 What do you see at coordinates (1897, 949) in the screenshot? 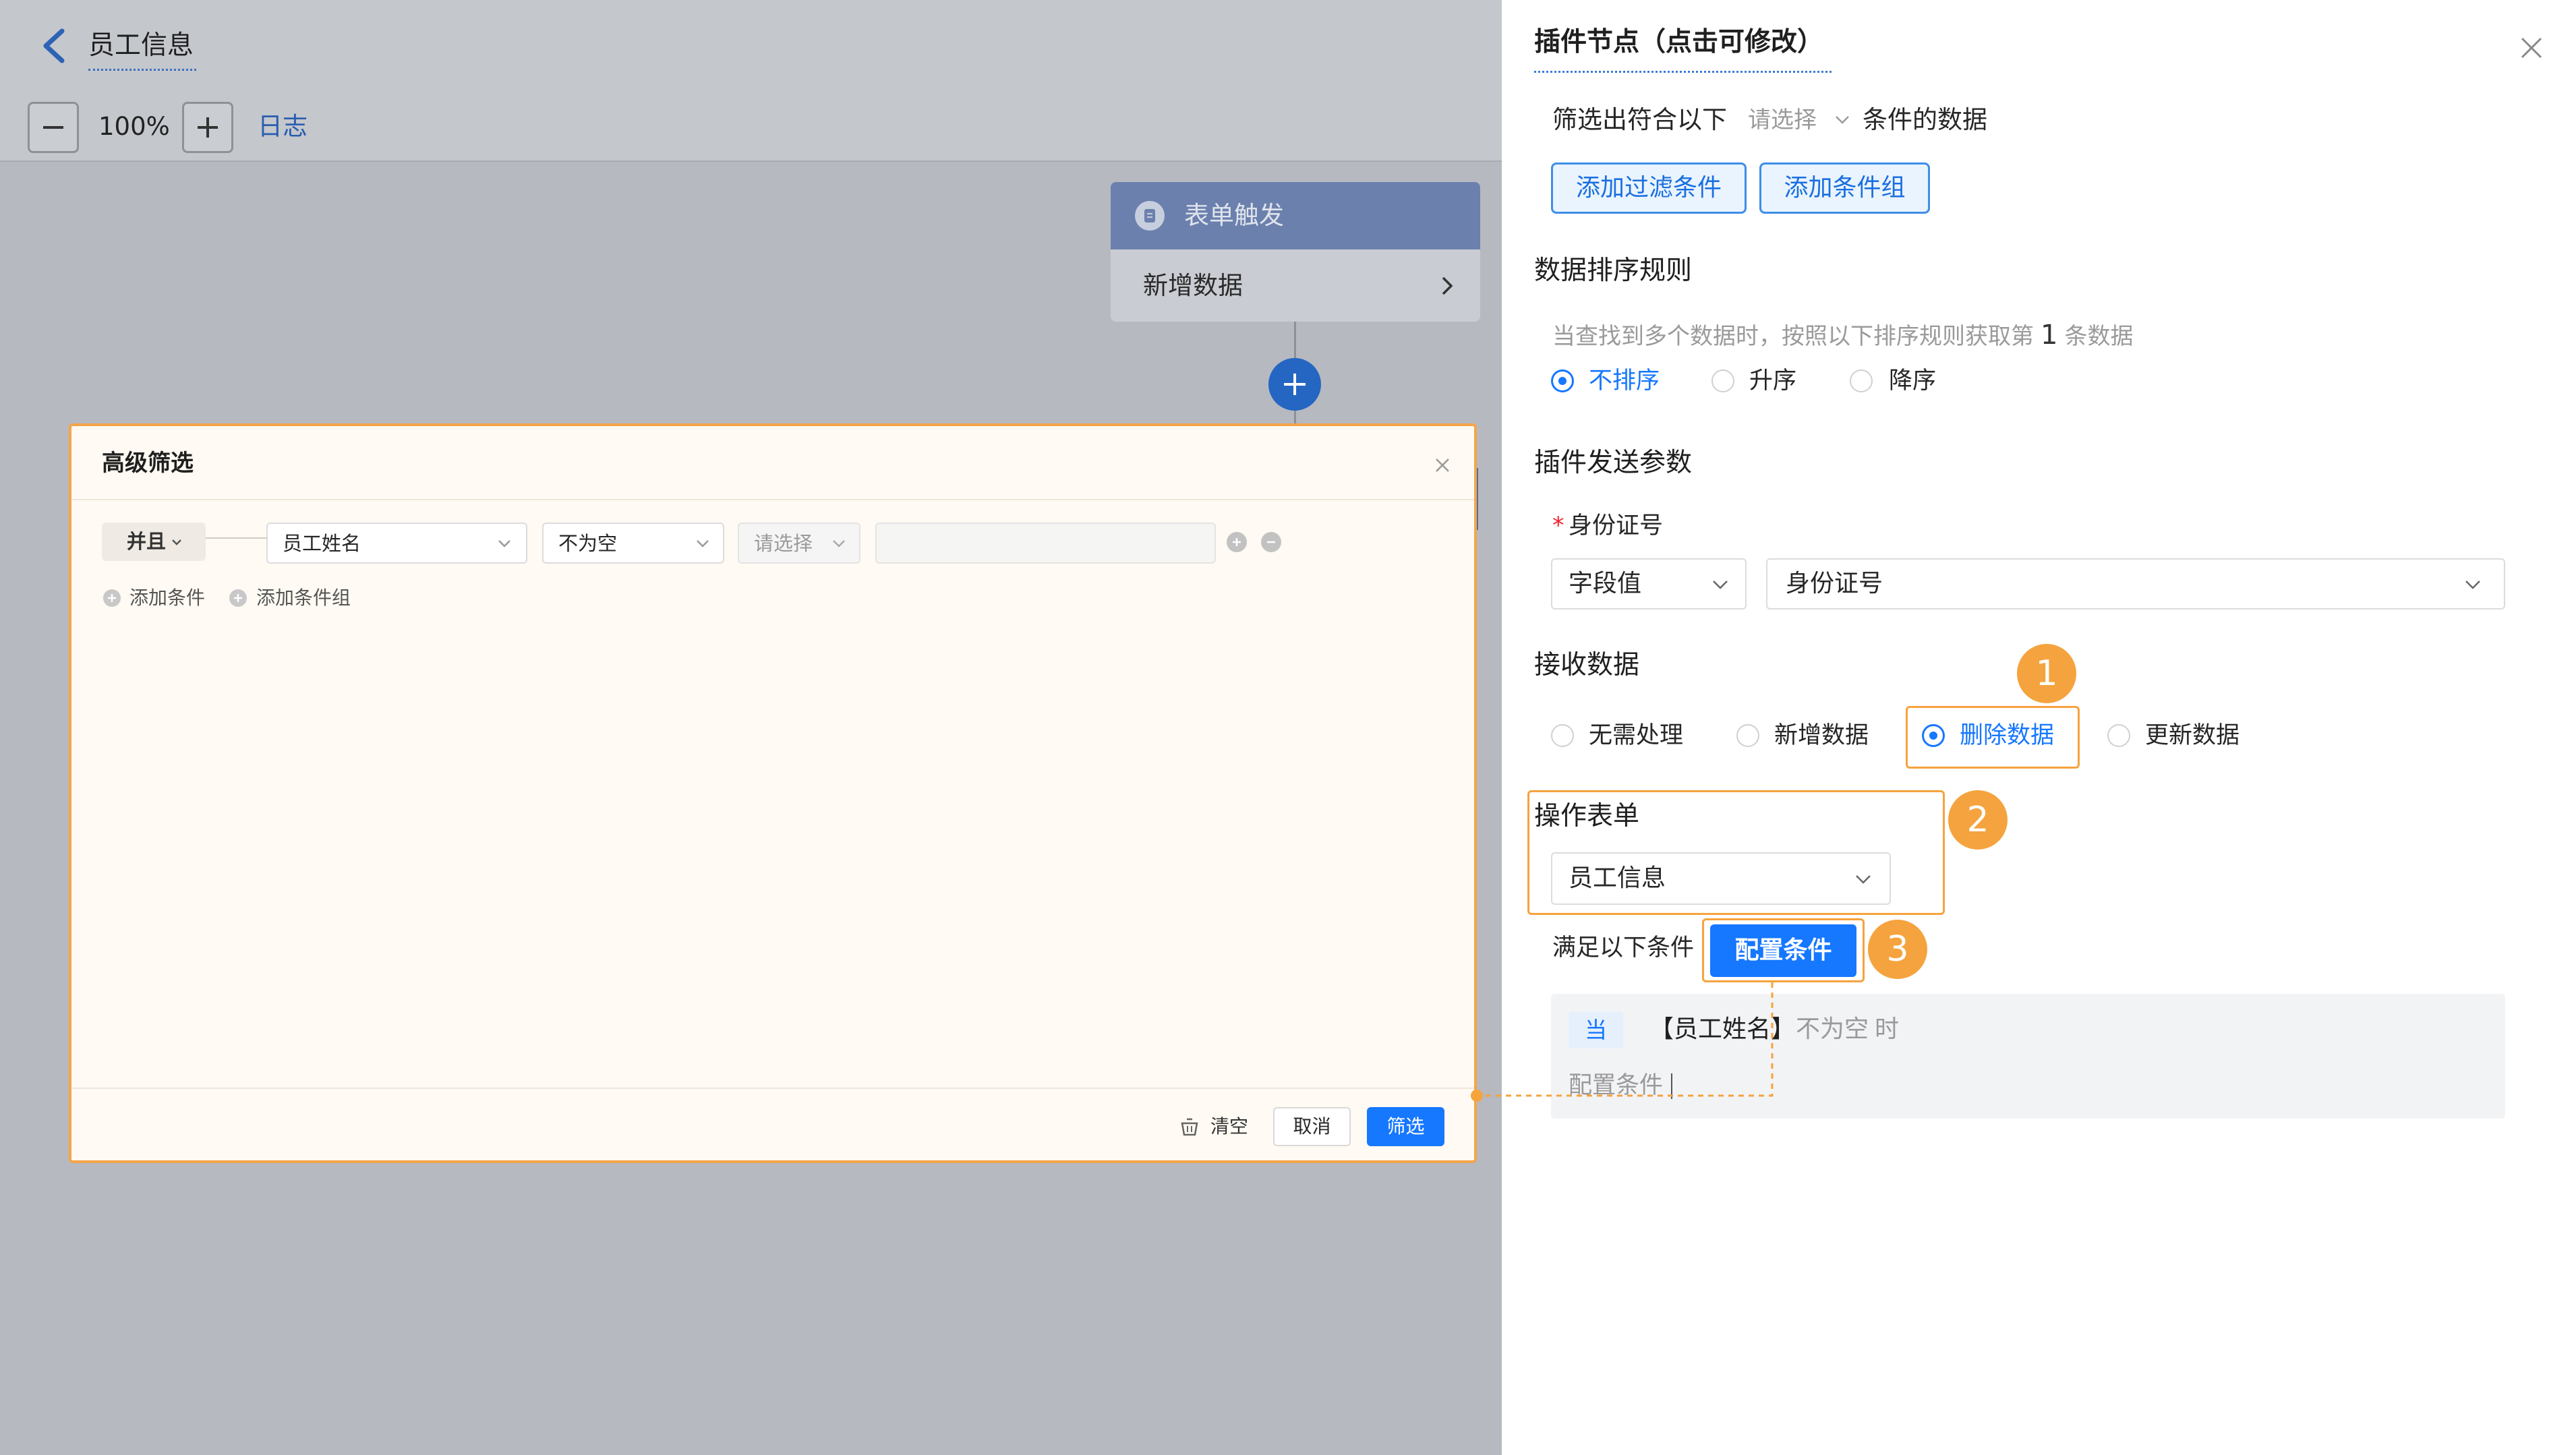
I see `step-badge-3: 3` at bounding box center [1897, 949].